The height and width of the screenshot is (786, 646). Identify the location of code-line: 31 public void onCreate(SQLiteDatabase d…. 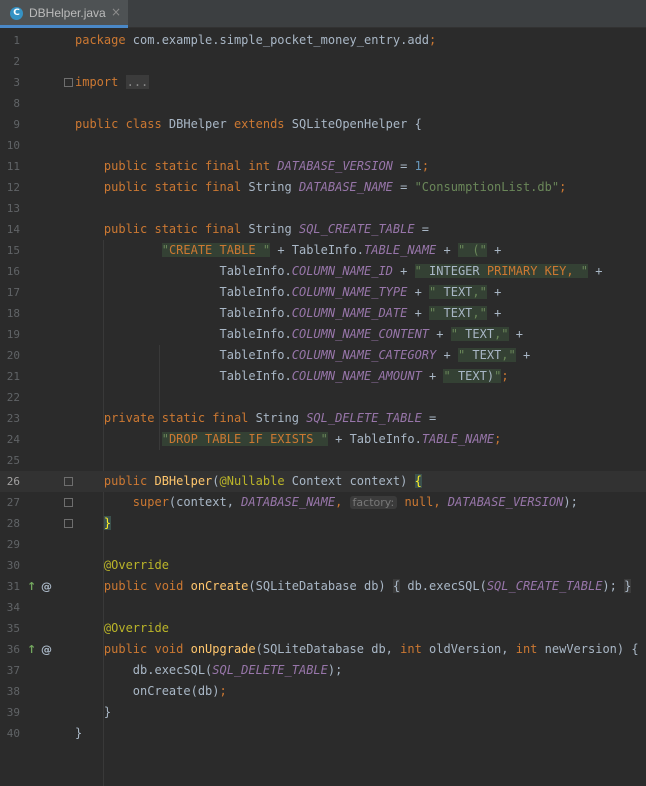
(323, 586).